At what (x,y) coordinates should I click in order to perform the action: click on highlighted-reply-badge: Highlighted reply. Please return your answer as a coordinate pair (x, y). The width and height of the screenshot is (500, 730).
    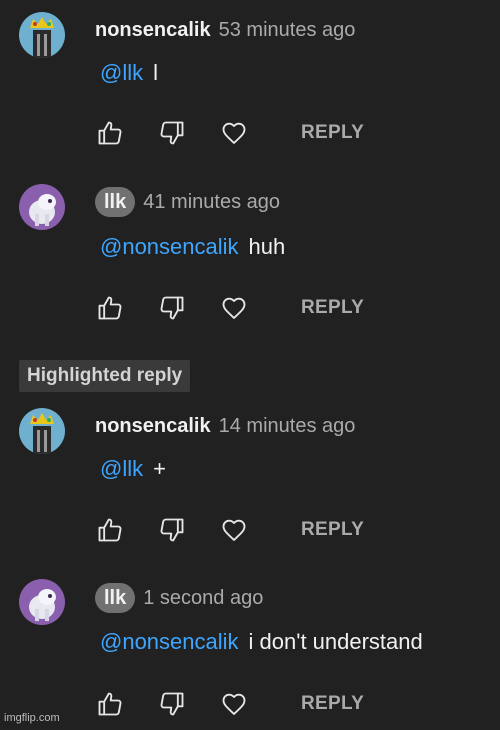
    Looking at the image, I should click on (105, 376).